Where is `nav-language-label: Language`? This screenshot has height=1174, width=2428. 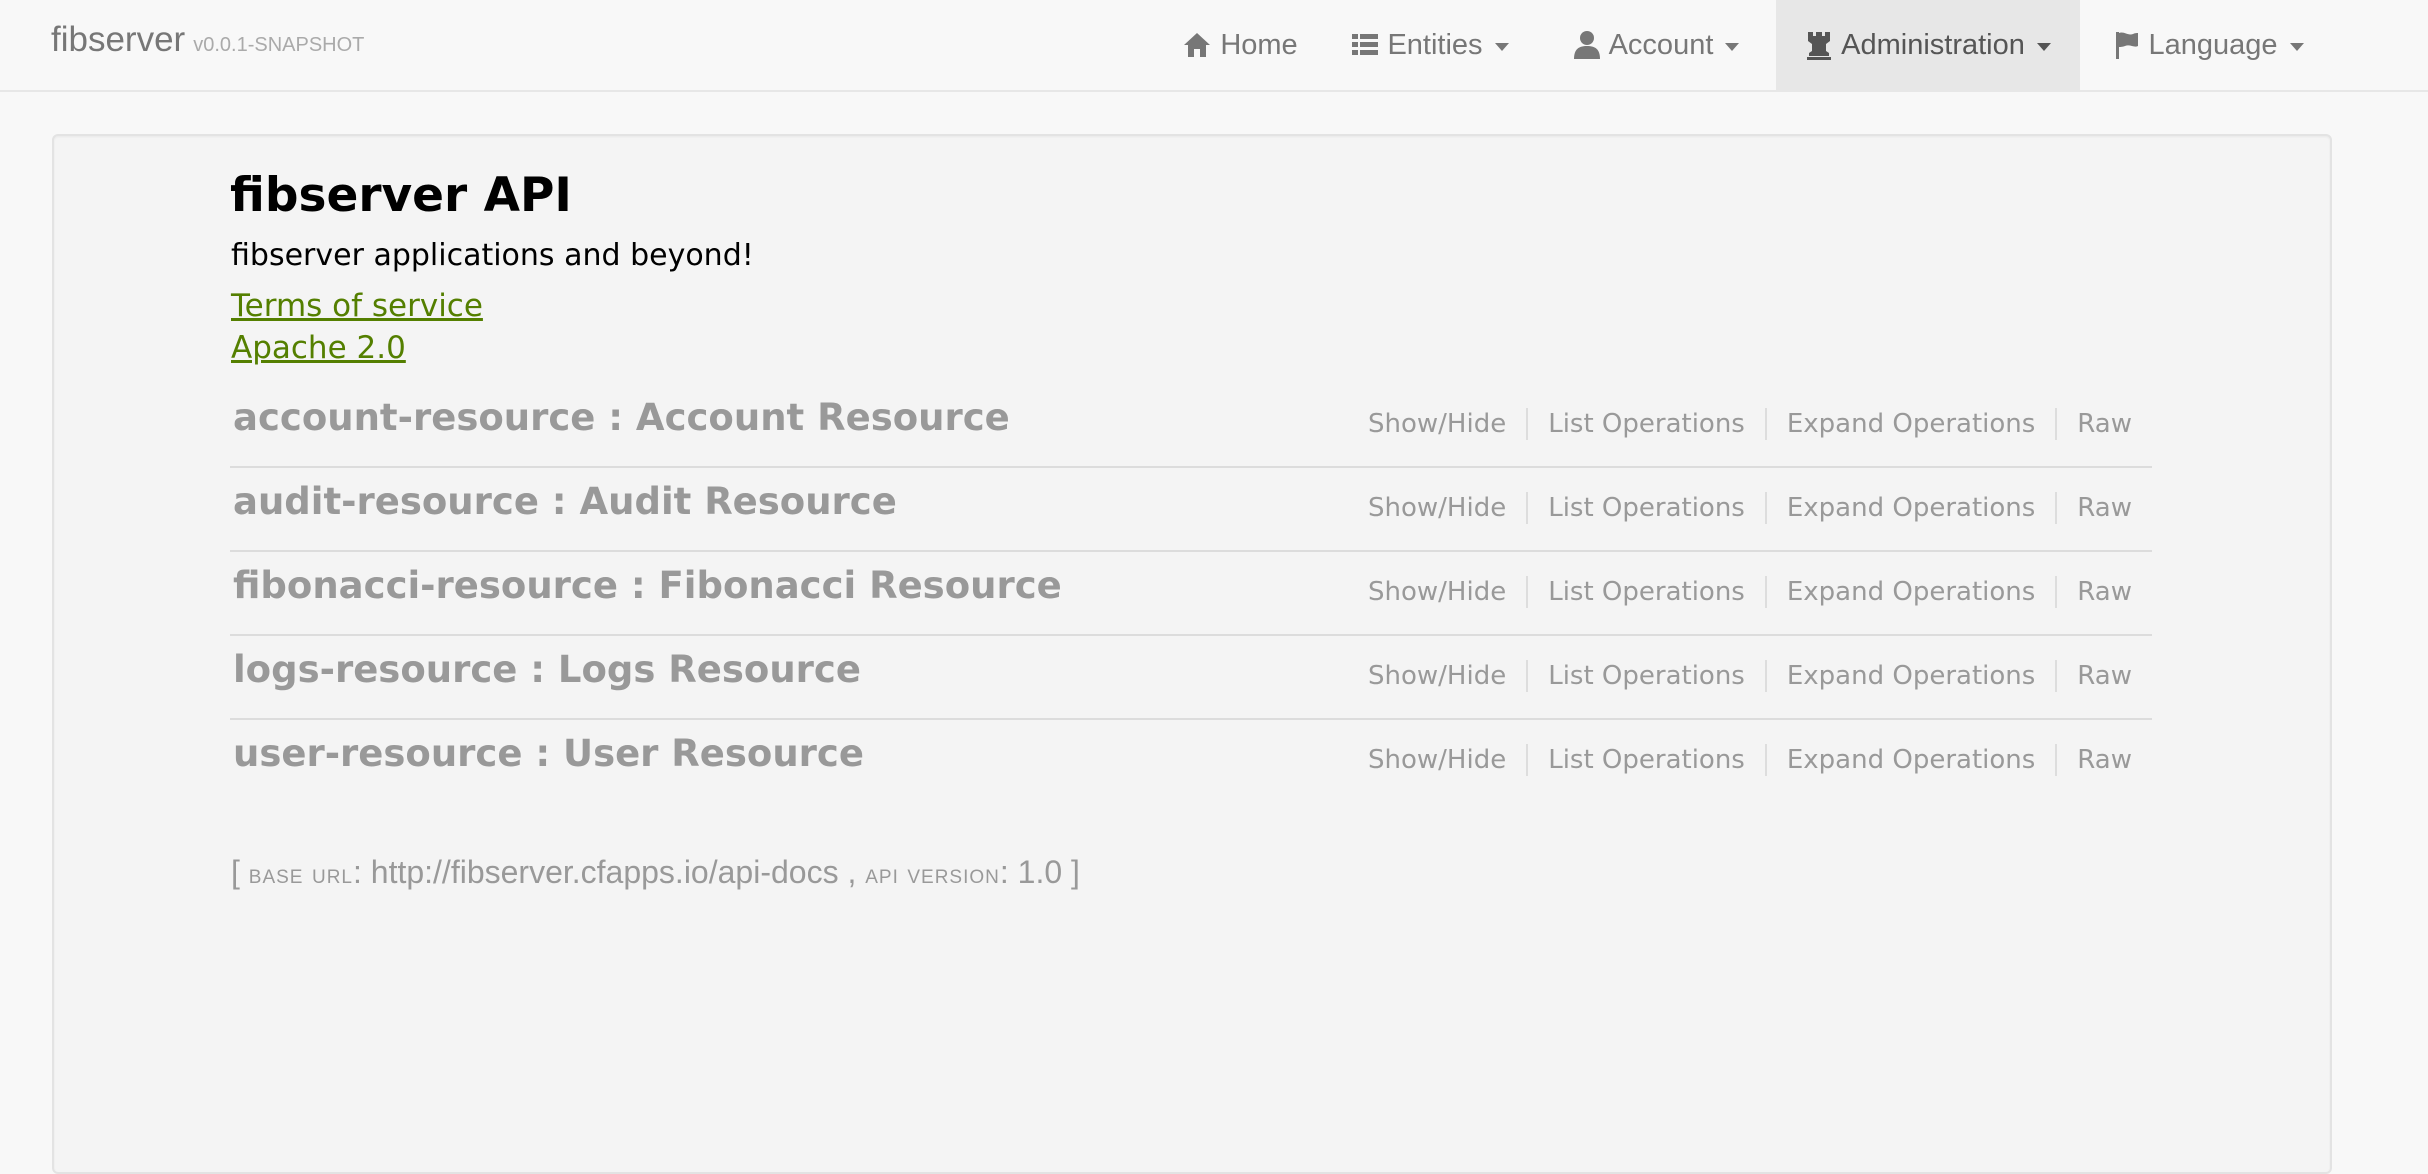
nav-language-label: Language is located at coordinates (2213, 44).